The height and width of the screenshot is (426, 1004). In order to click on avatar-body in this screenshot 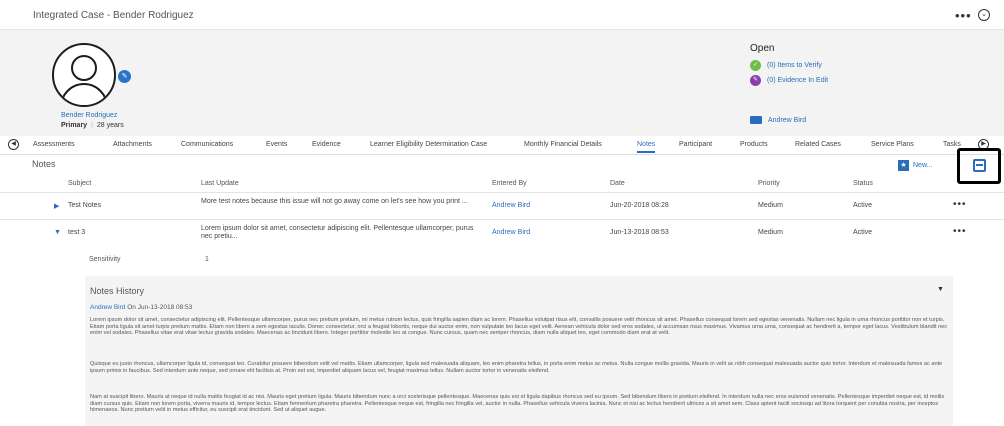, I will do `click(84, 94)`.